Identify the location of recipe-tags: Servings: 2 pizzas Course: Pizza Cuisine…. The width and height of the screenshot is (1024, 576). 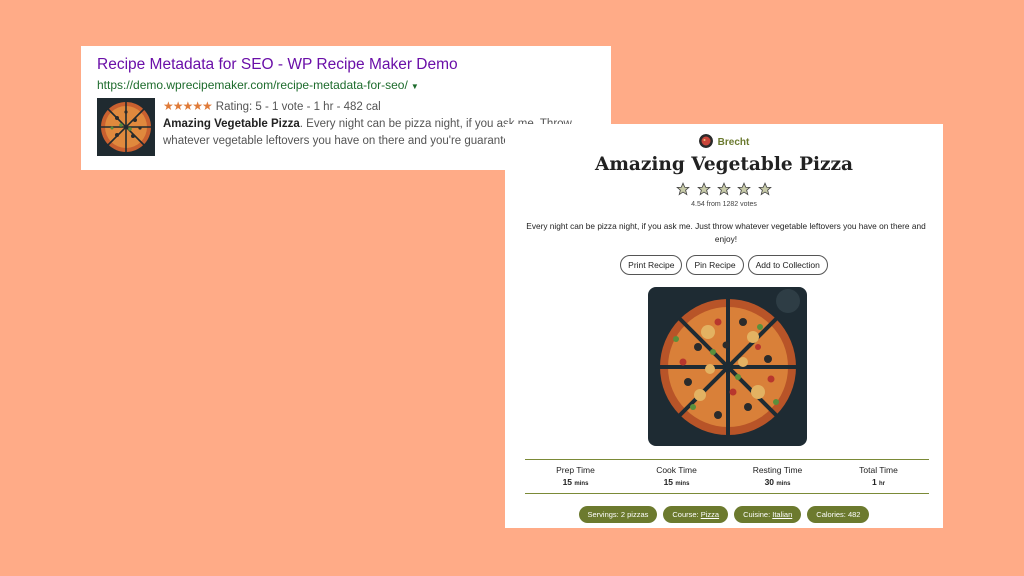
(724, 514).